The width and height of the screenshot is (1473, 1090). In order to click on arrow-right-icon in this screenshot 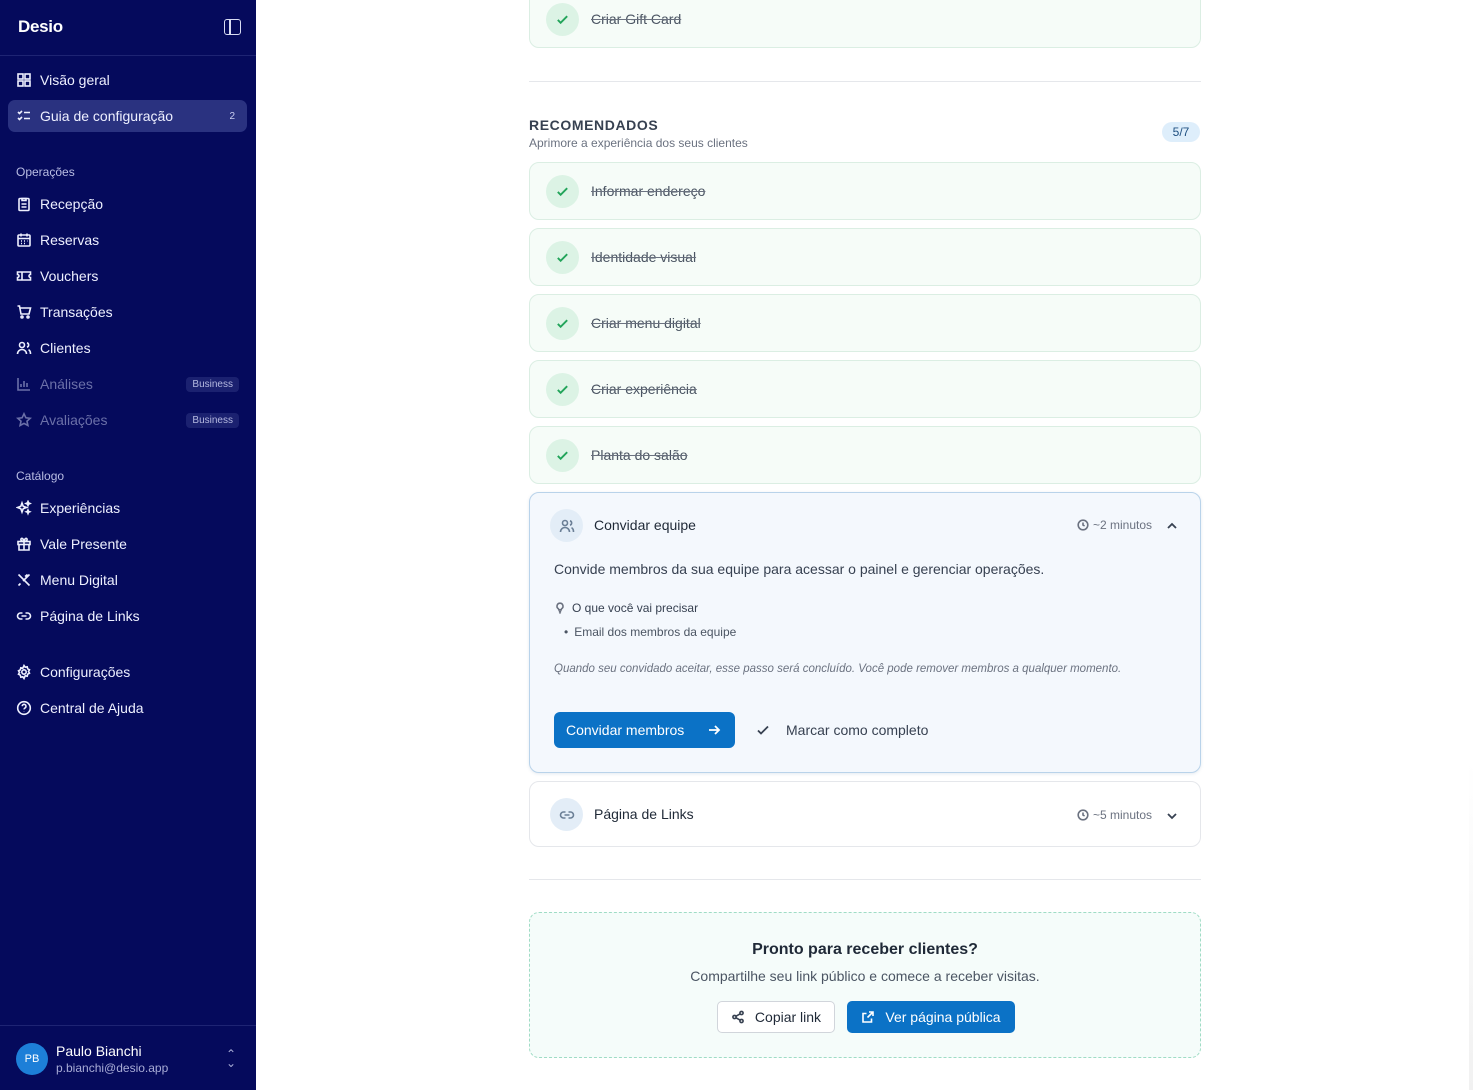, I will do `click(715, 730)`.